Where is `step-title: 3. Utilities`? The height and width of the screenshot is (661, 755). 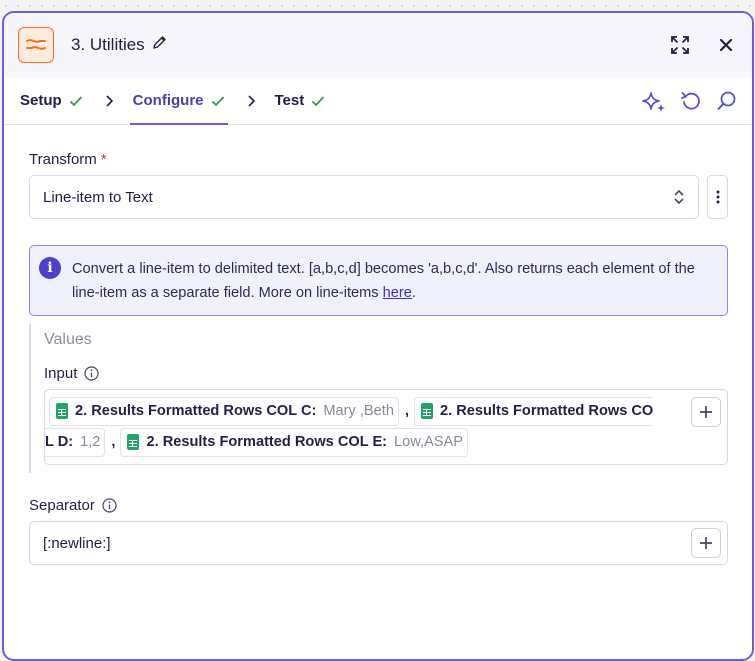
step-title: 3. Utilities is located at coordinates (119, 45).